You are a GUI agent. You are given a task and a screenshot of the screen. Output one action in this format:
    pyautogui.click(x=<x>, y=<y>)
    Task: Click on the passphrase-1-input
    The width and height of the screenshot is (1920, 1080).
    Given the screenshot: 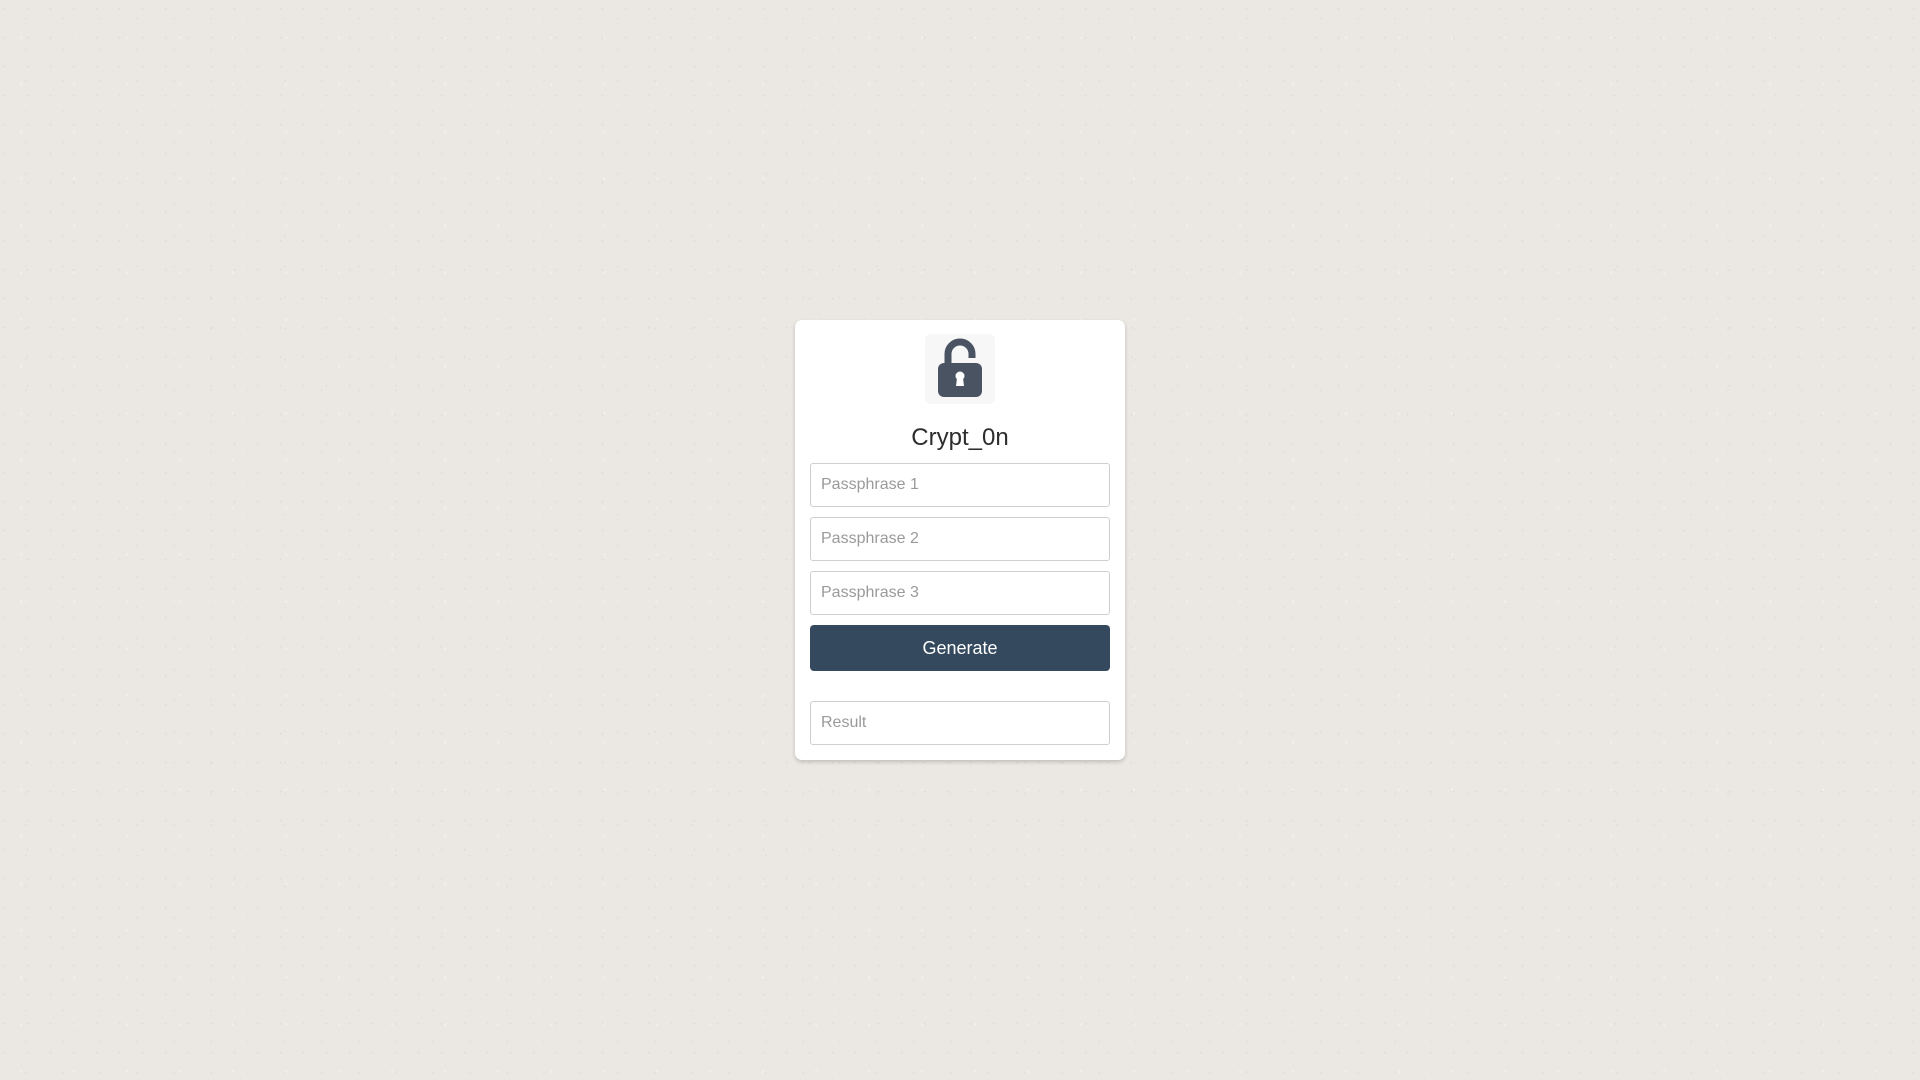 What is the action you would take?
    pyautogui.click(x=960, y=485)
    